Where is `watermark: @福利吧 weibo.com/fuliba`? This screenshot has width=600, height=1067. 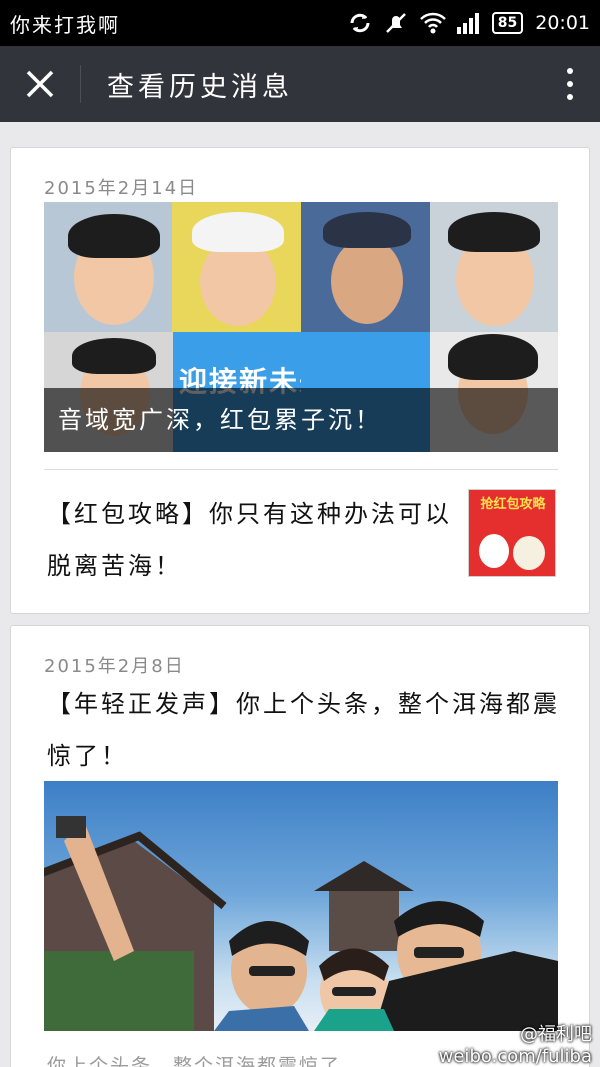 watermark: @福利吧 weibo.com/fuliba is located at coordinates (515, 1045).